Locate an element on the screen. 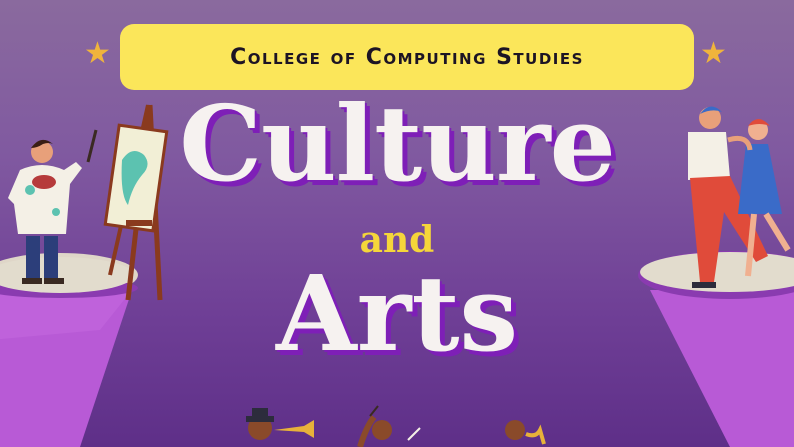 The width and height of the screenshot is (794, 447). header-banner: College of Computing Studies is located at coordinates (407, 57).